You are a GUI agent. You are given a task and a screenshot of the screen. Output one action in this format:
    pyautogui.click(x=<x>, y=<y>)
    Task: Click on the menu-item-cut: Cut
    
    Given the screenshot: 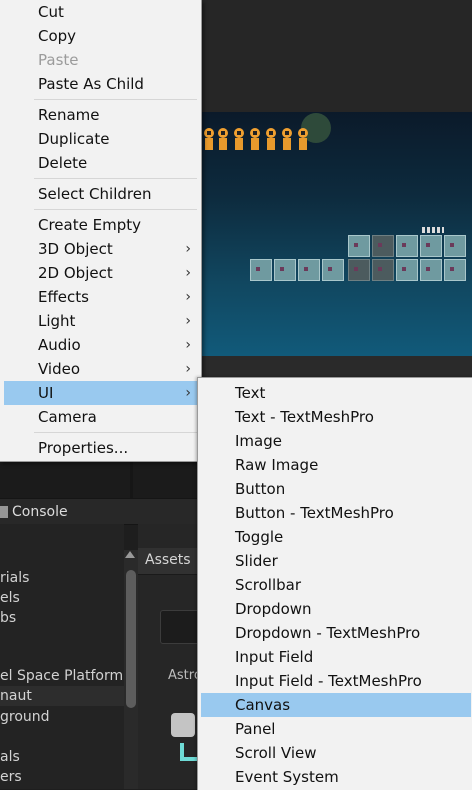 What is the action you would take?
    pyautogui.click(x=101, y=12)
    